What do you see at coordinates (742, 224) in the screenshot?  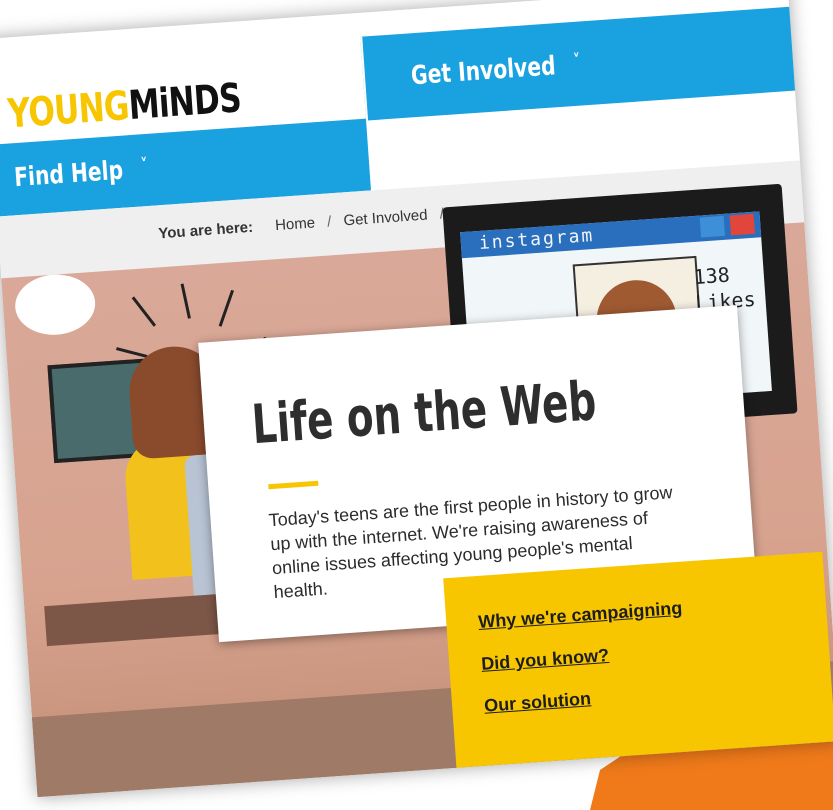 I see `close-icon` at bounding box center [742, 224].